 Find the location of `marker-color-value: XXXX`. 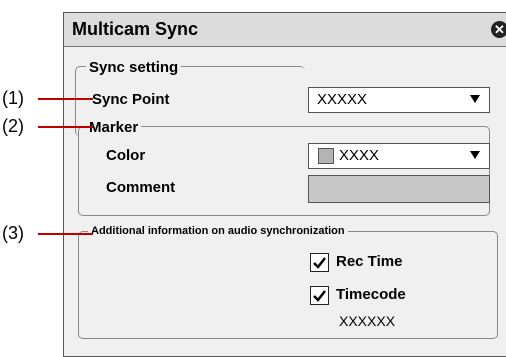

marker-color-value: XXXX is located at coordinates (359, 155).